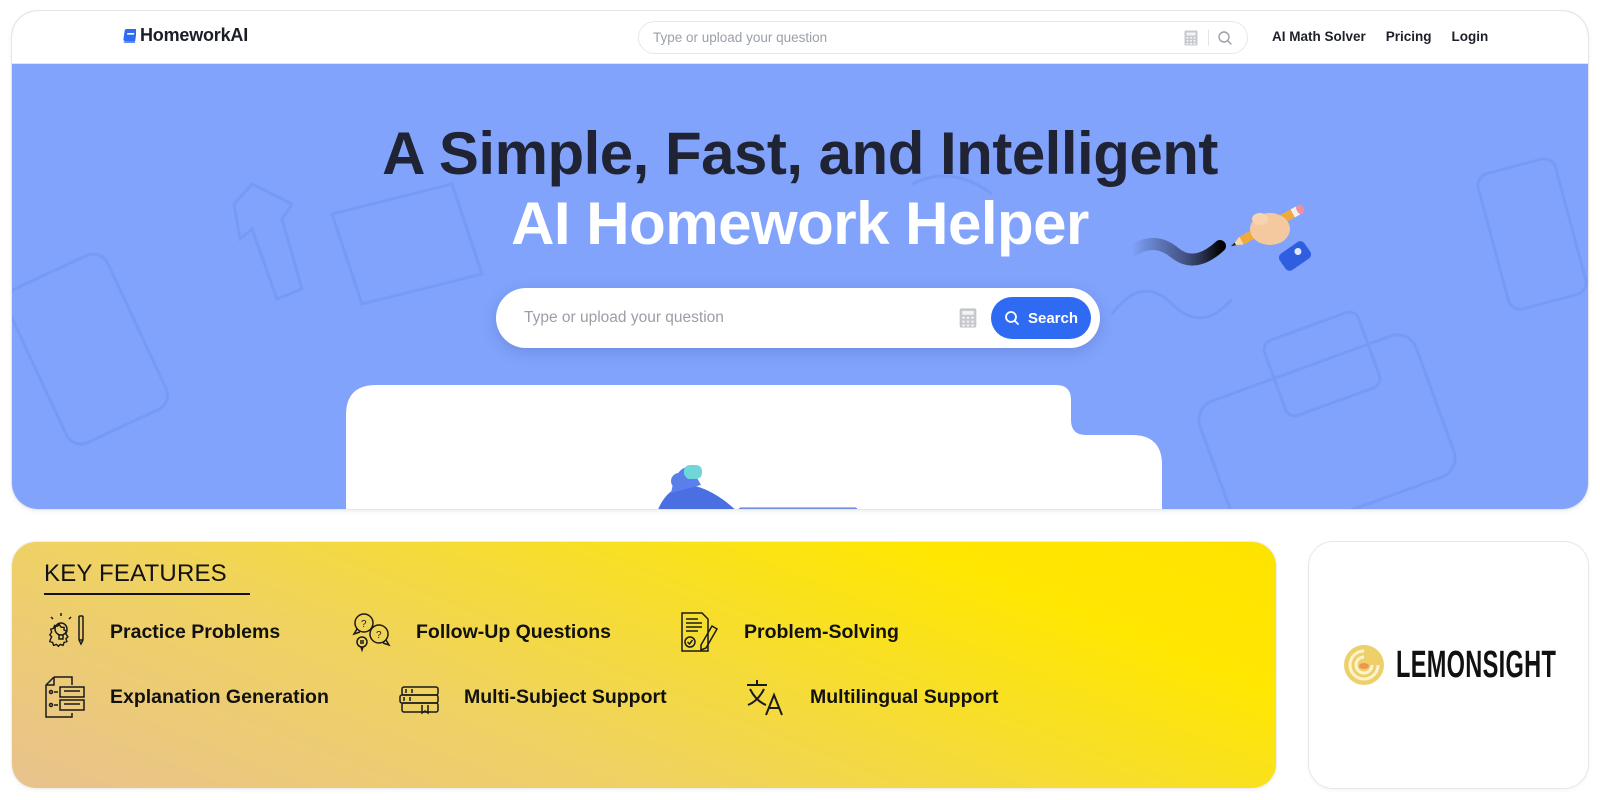 Image resolution: width=1600 pixels, height=800 pixels. Describe the element at coordinates (754, 447) in the screenshot. I see `preview-card` at that location.